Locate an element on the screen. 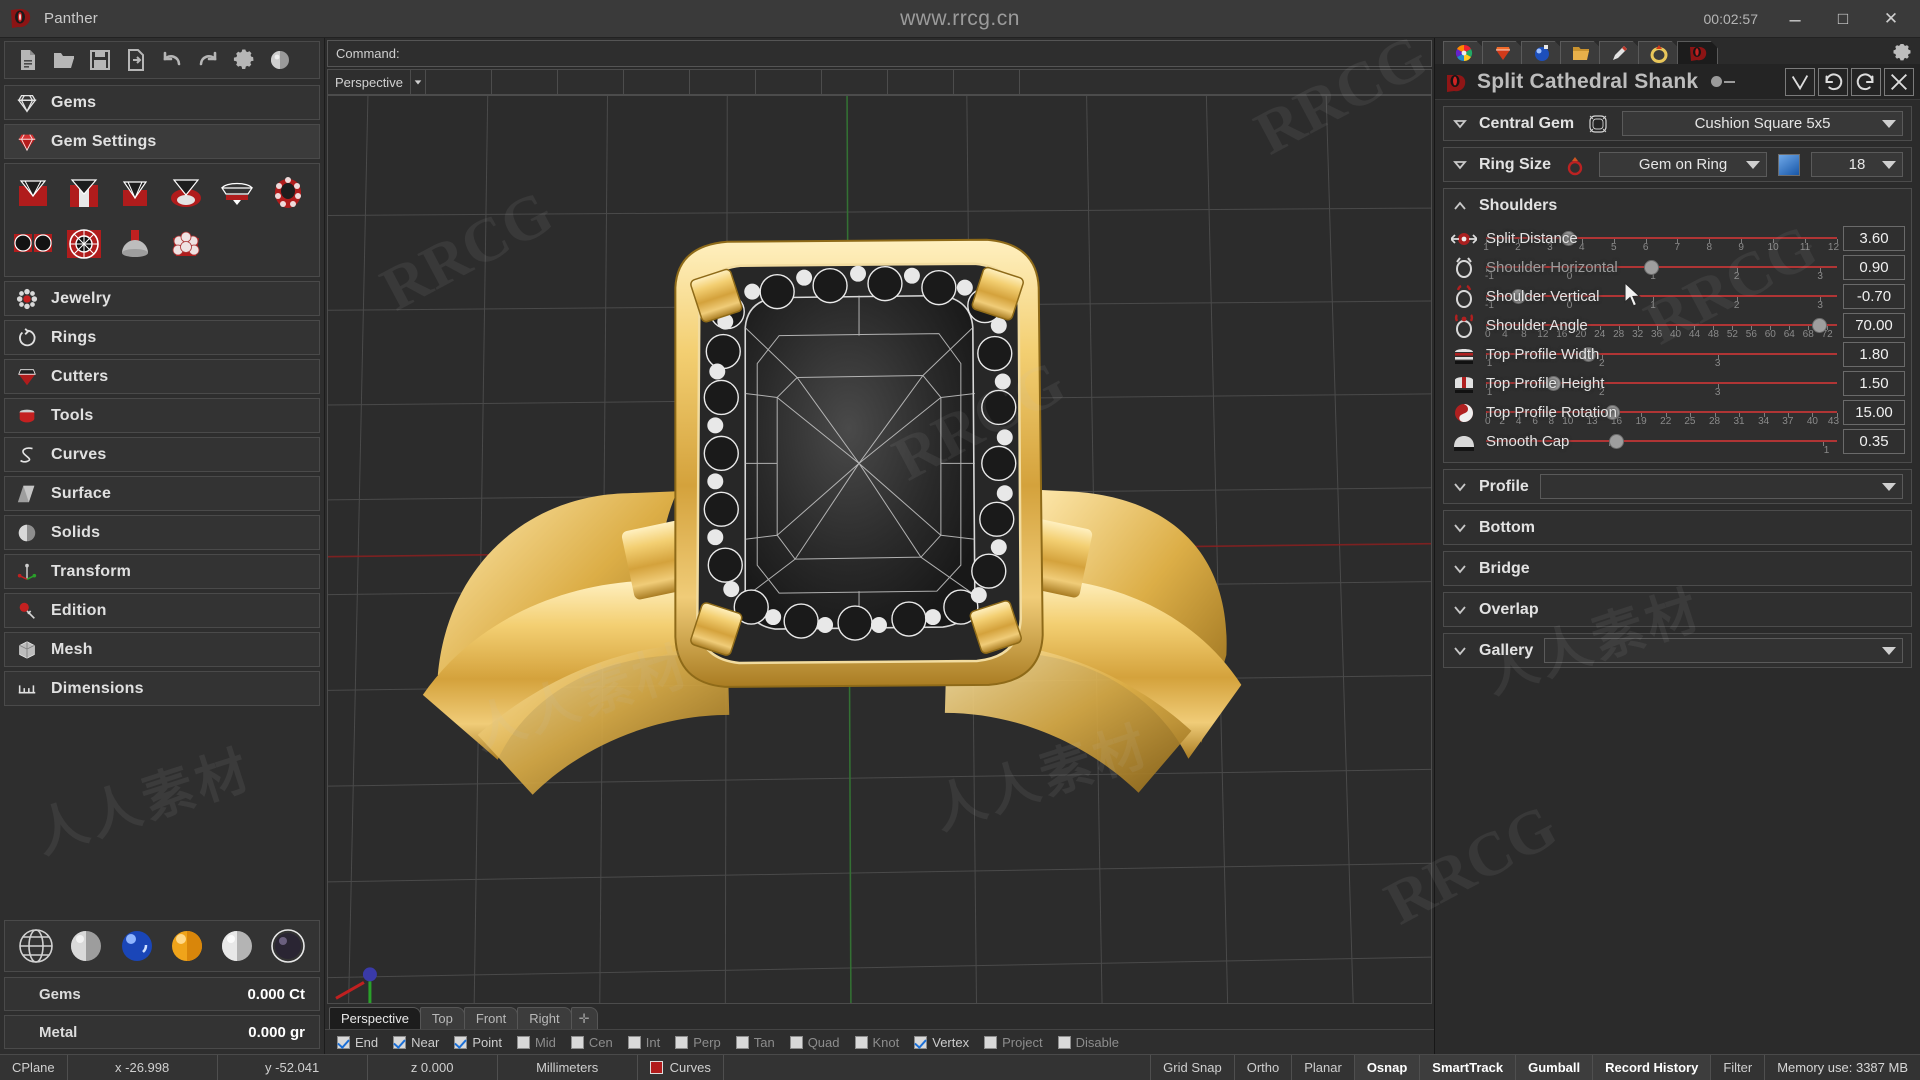 The height and width of the screenshot is (1080, 1920). sidebar-item-curves: Curves is located at coordinates (162, 454).